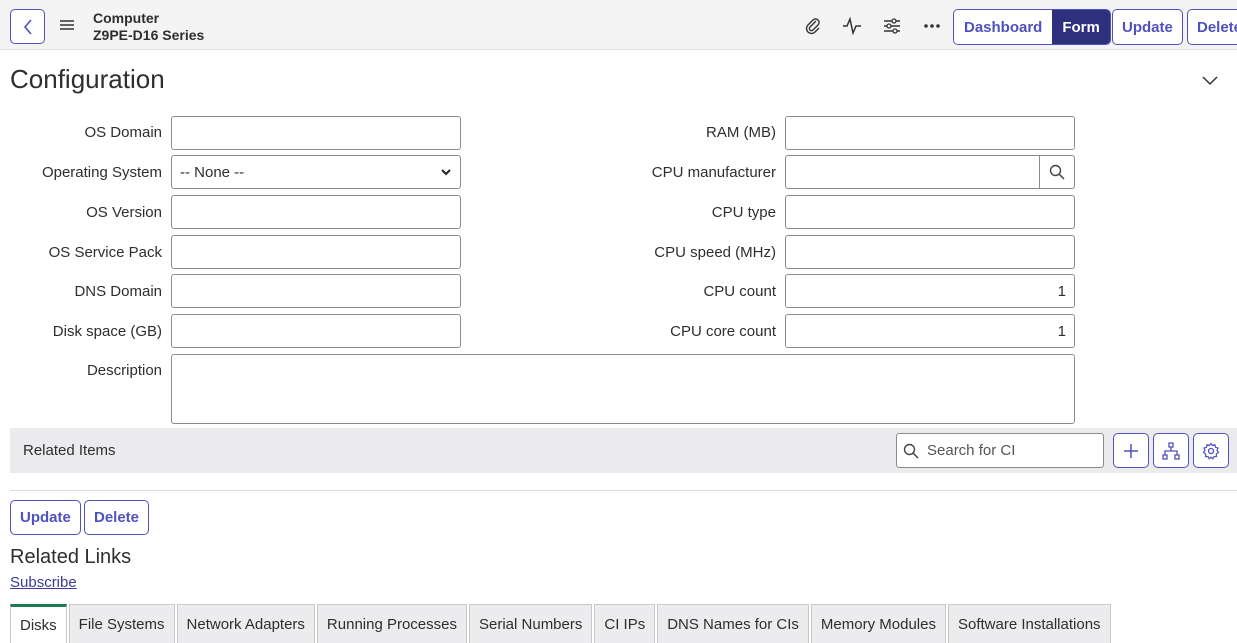 The width and height of the screenshot is (1237, 643). Describe the element at coordinates (930, 291) in the screenshot. I see `cpu-count-input: 1` at that location.